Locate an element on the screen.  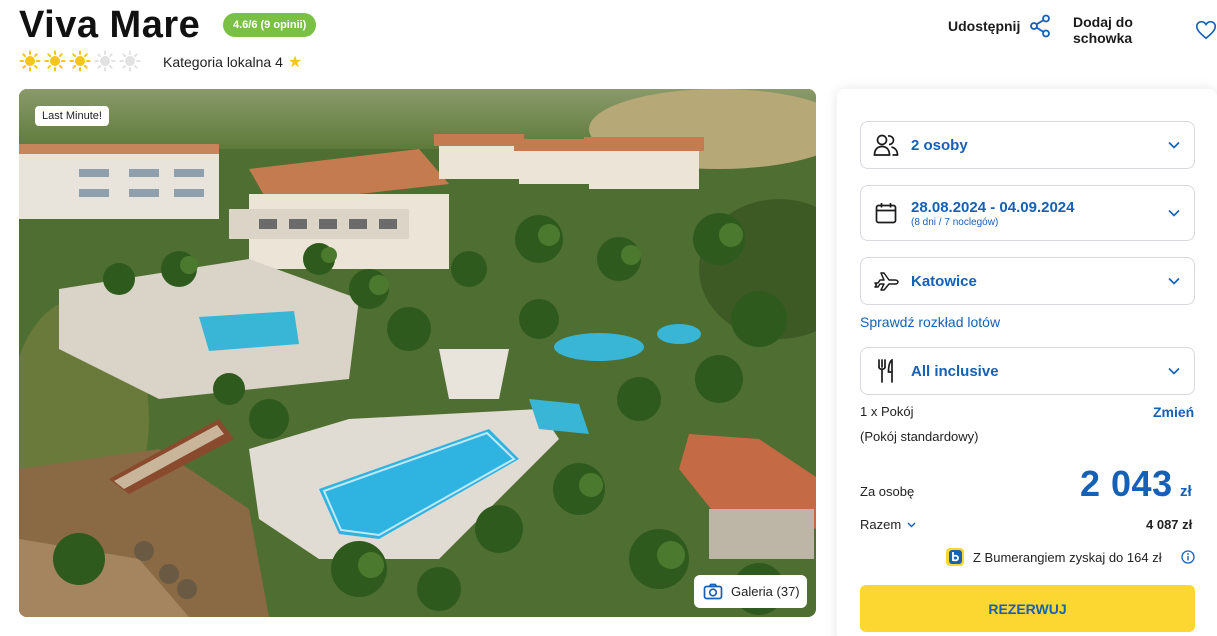
star-rating is located at coordinates (80, 61).